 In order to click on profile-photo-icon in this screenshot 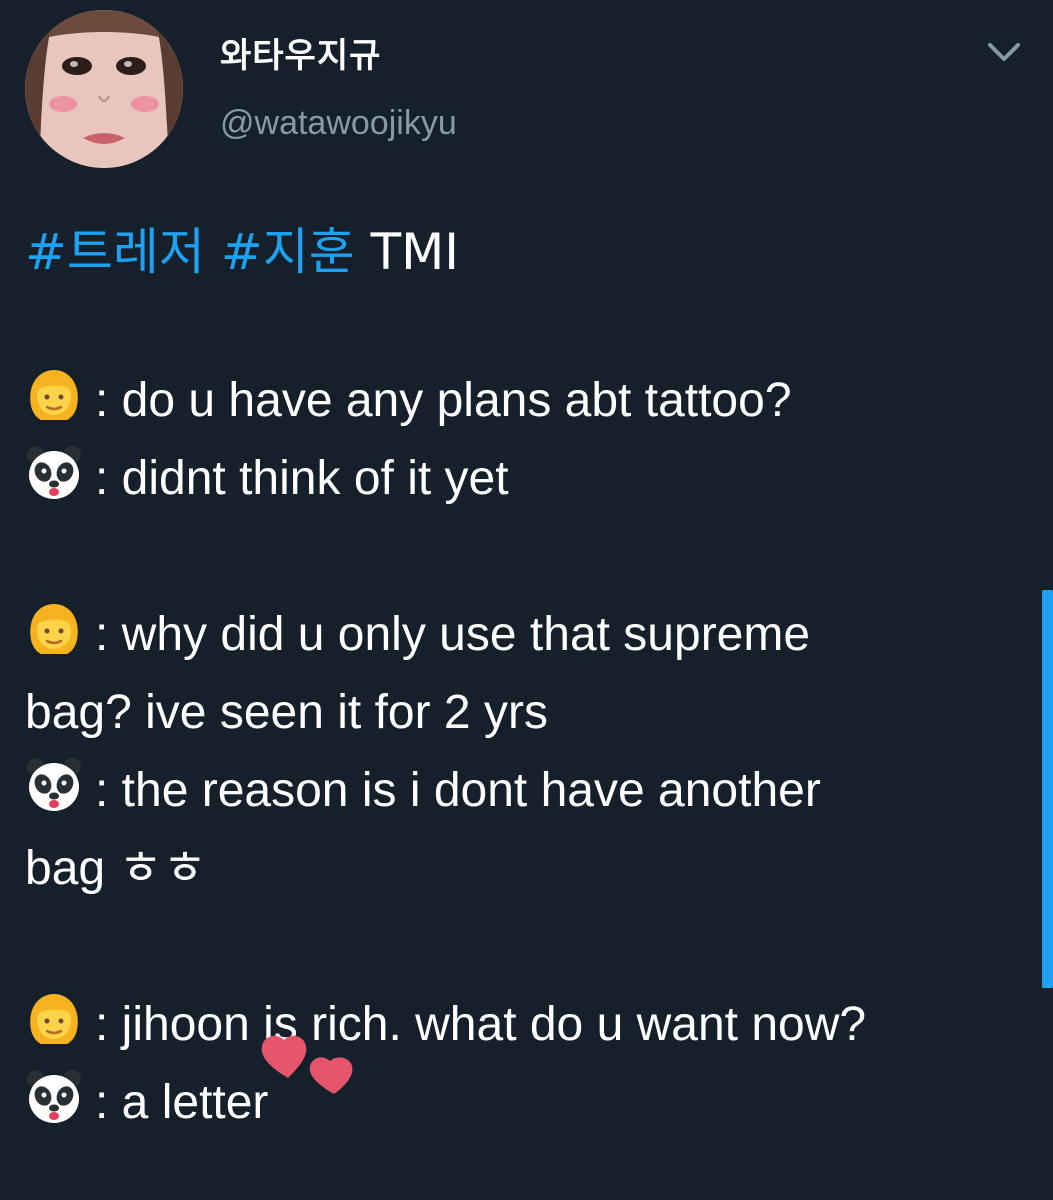, I will do `click(104, 89)`.